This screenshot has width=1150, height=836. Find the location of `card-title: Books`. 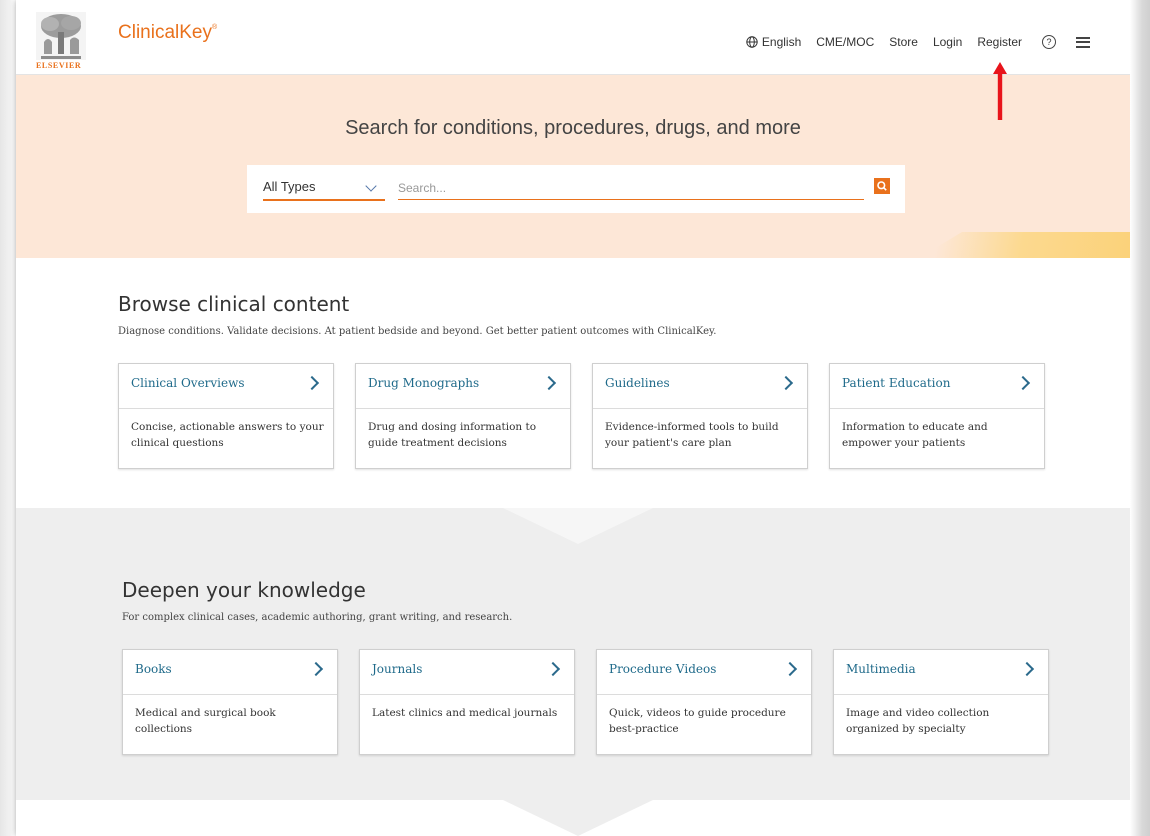

card-title: Books is located at coordinates (153, 669).